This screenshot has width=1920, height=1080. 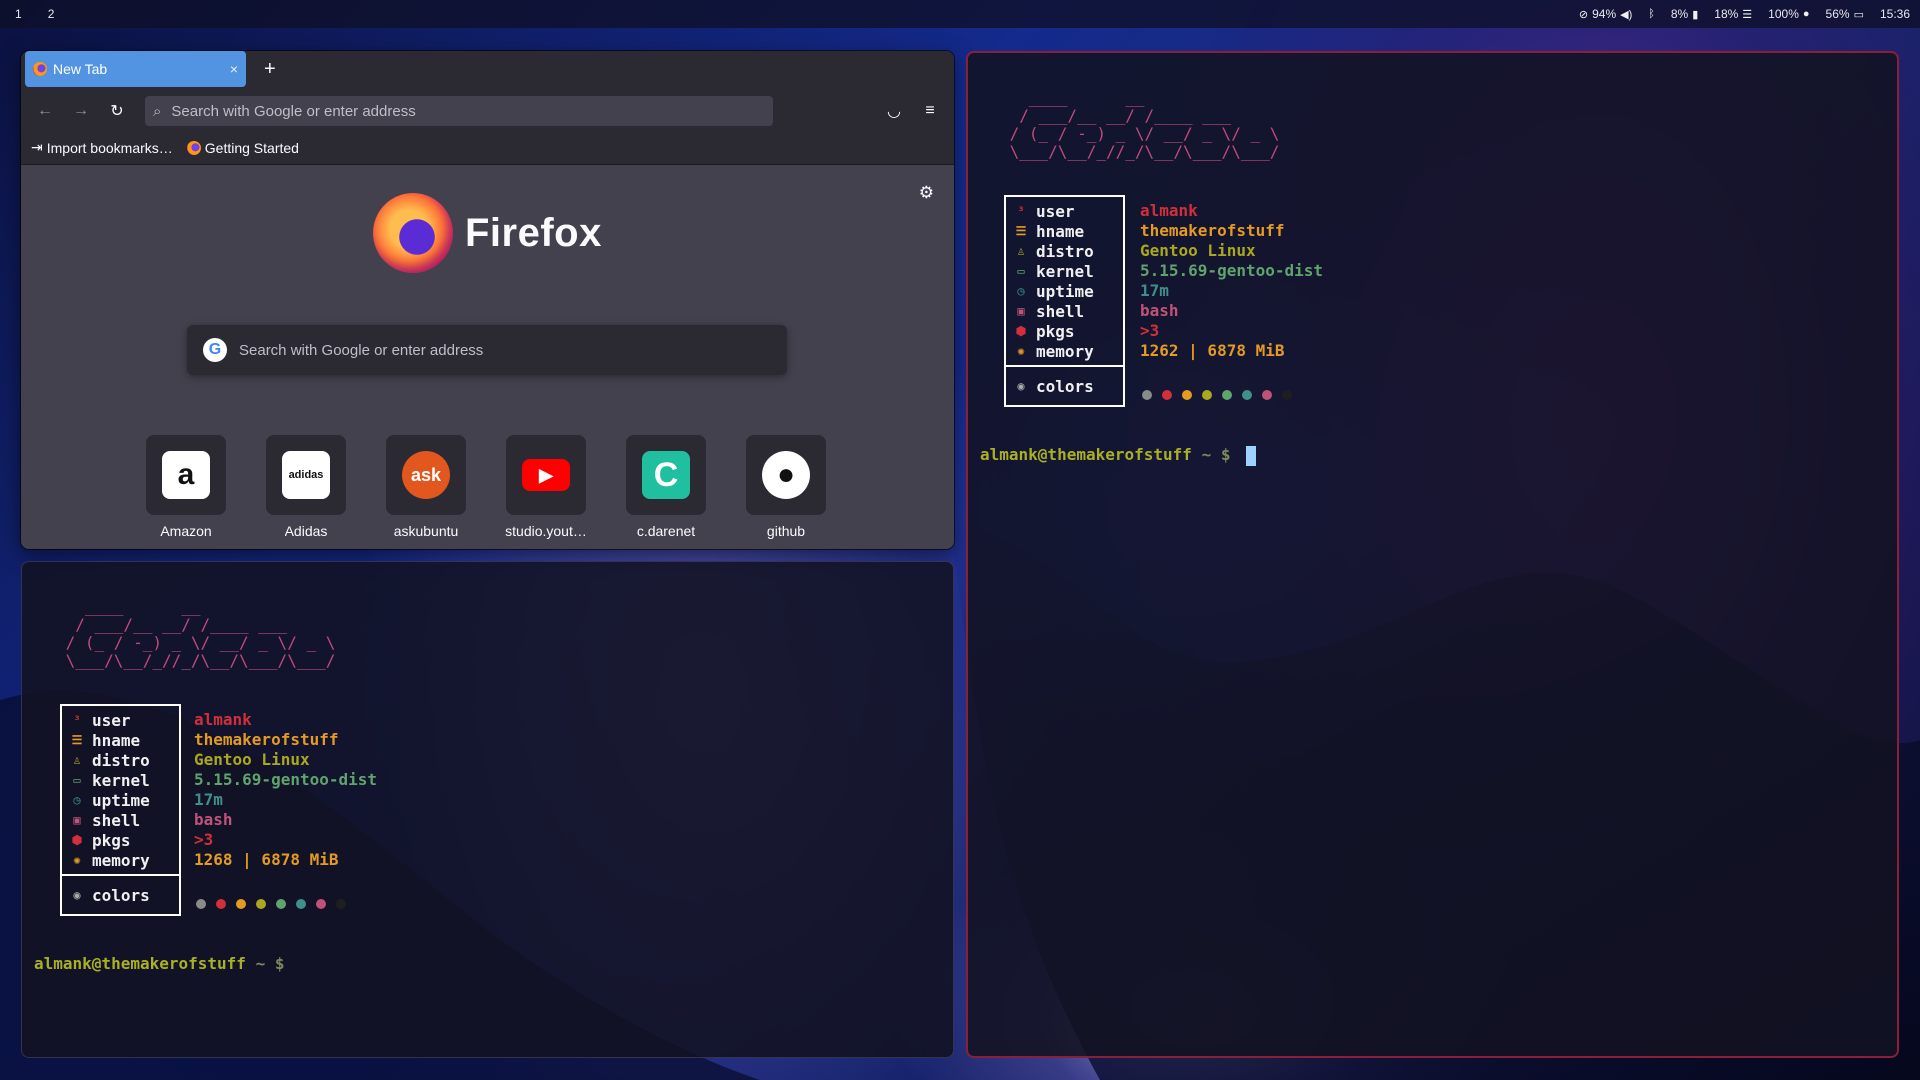 I want to click on pkgs-icon: ⬢, so click(x=77, y=840).